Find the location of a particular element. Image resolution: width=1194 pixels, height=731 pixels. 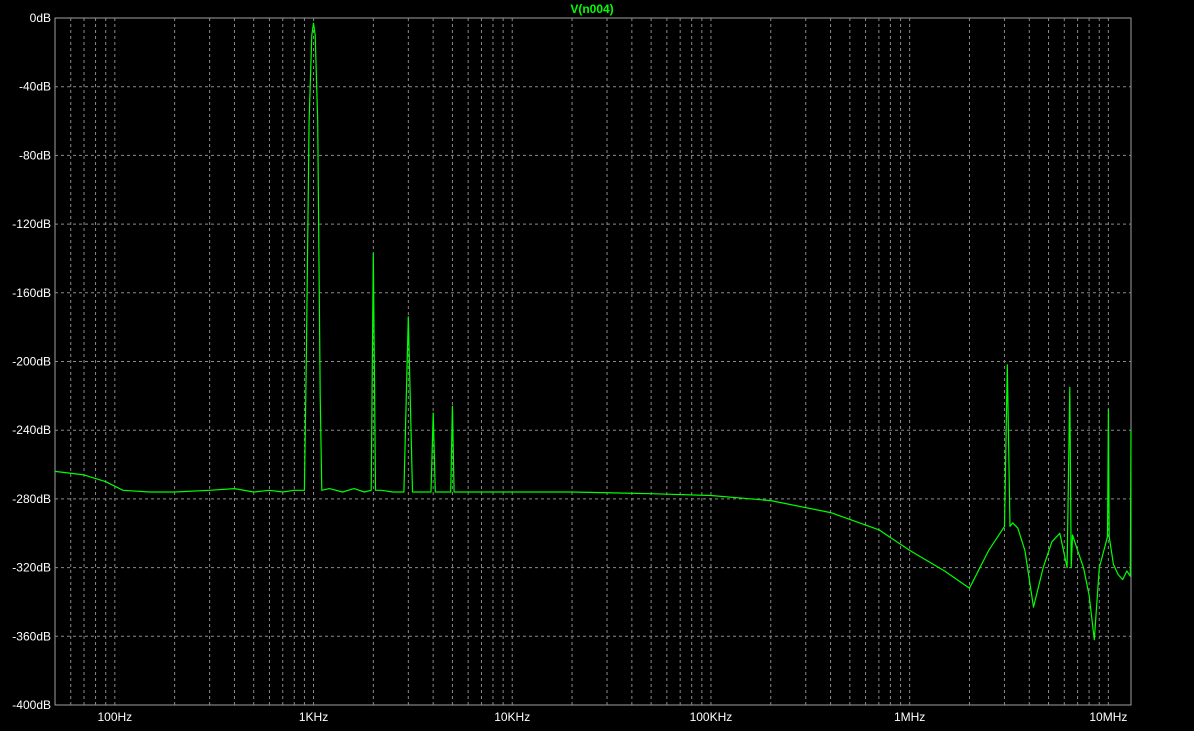

y-tick-label: 0dB is located at coordinates (40, 18).